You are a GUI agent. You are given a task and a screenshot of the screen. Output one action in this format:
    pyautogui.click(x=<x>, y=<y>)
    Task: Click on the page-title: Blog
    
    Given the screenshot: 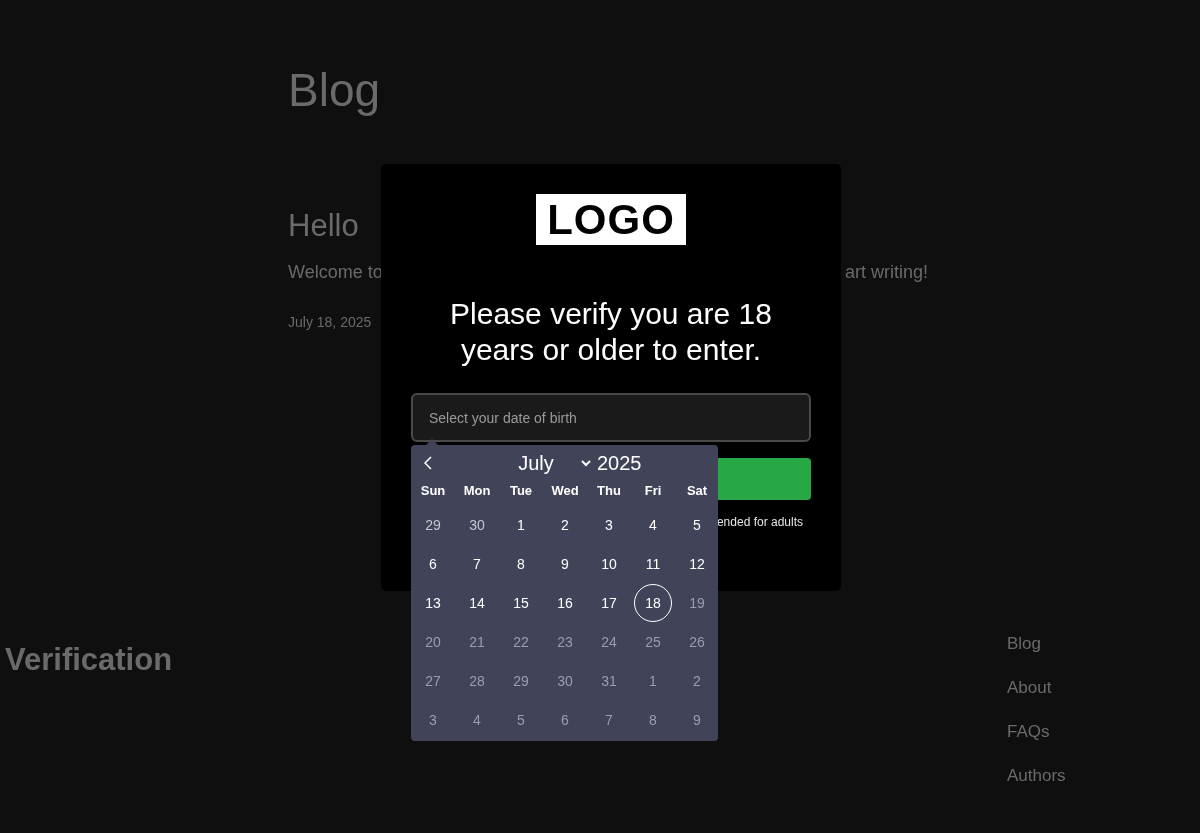 What is the action you would take?
    pyautogui.click(x=335, y=90)
    